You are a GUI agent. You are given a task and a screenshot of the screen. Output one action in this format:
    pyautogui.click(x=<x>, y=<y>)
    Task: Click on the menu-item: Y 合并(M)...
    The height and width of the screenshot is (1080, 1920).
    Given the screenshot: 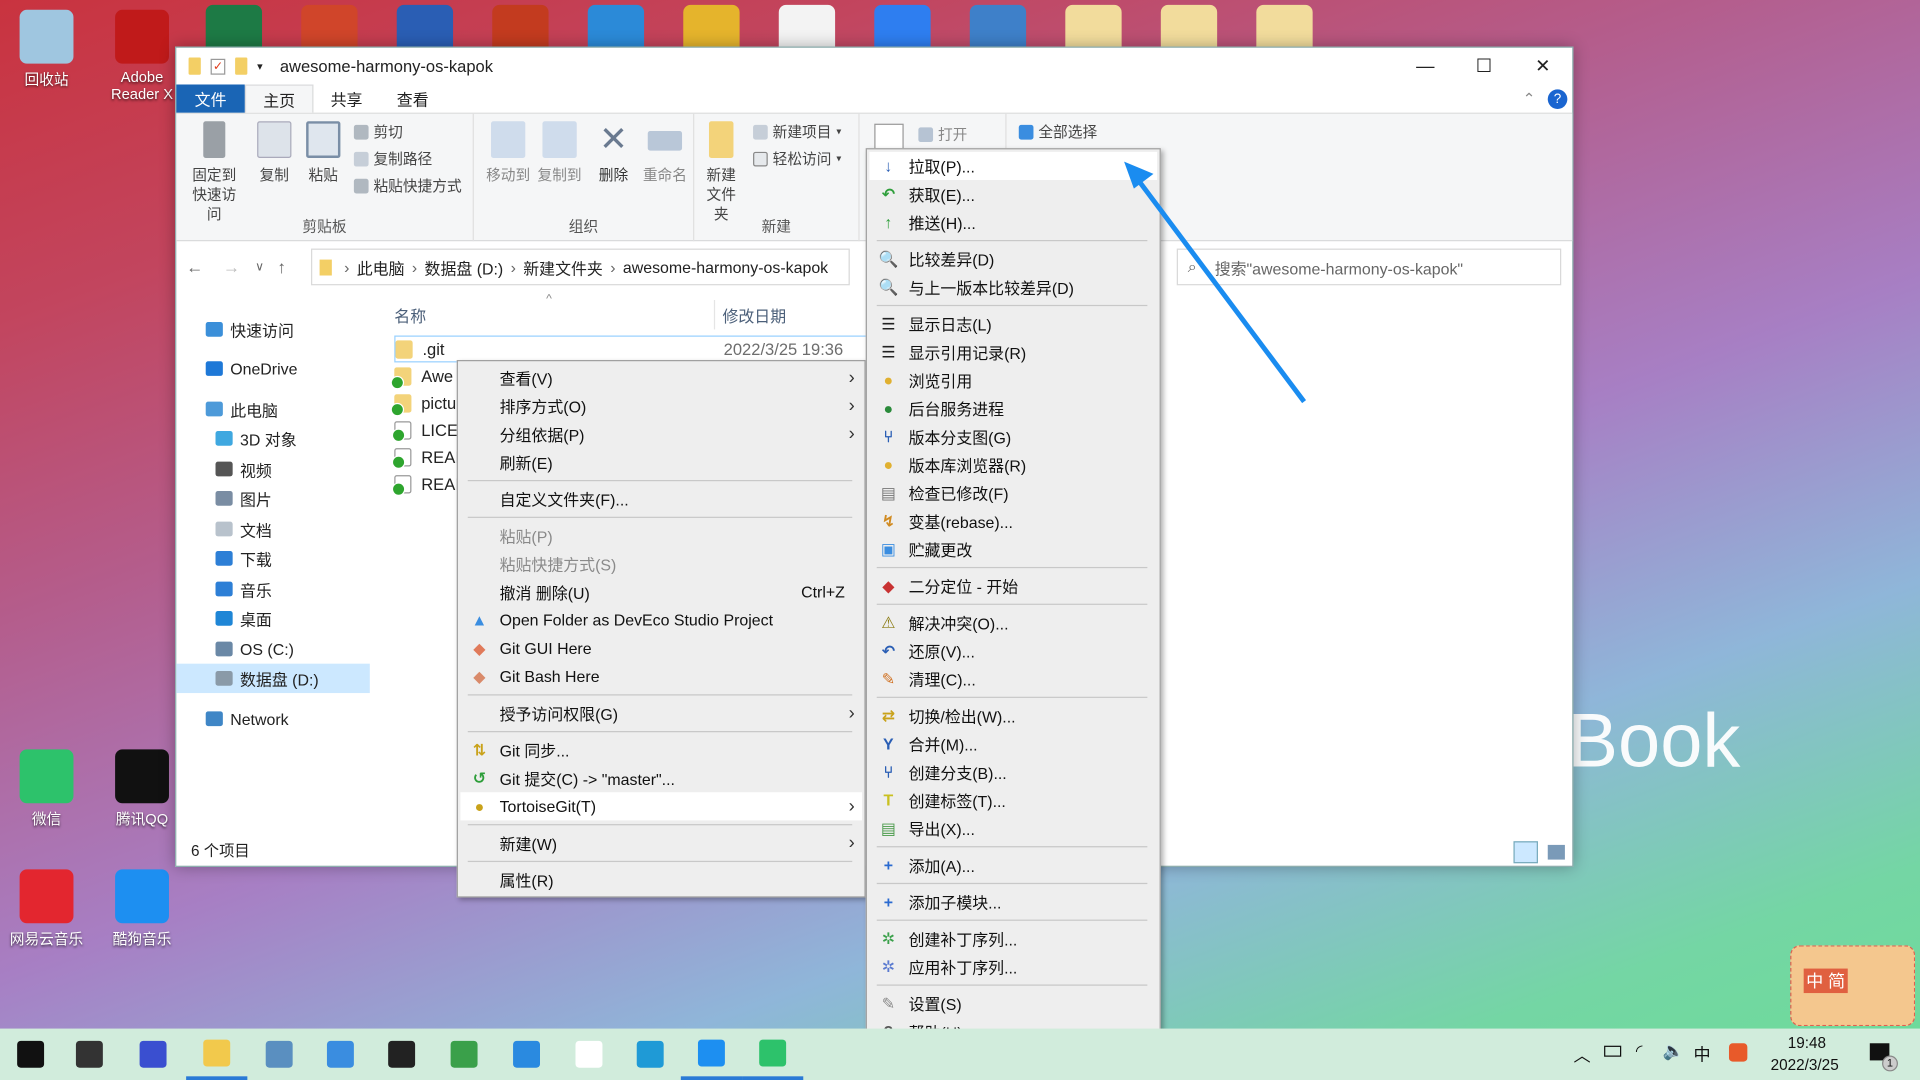 What is the action you would take?
    pyautogui.click(x=1013, y=744)
    